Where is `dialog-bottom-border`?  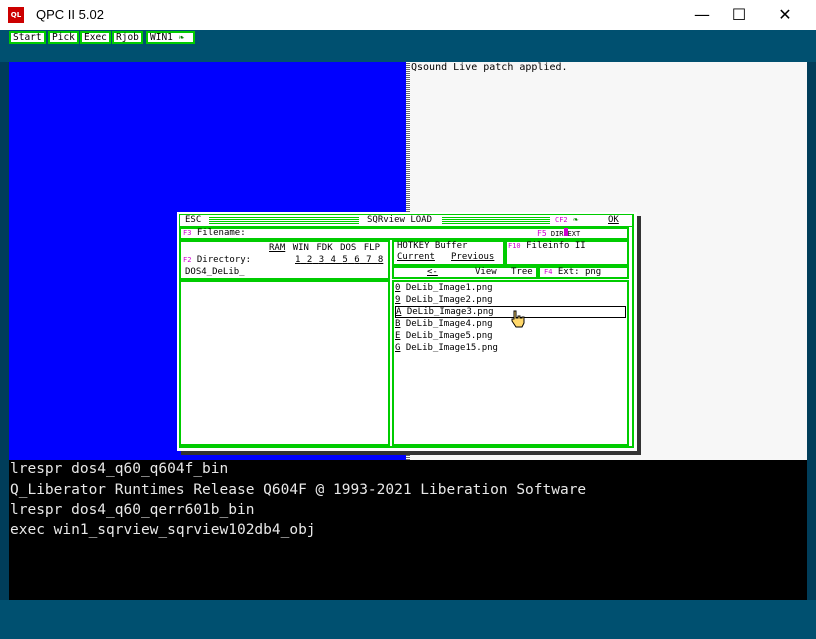
dialog-bottom-border is located at coordinates (406, 447).